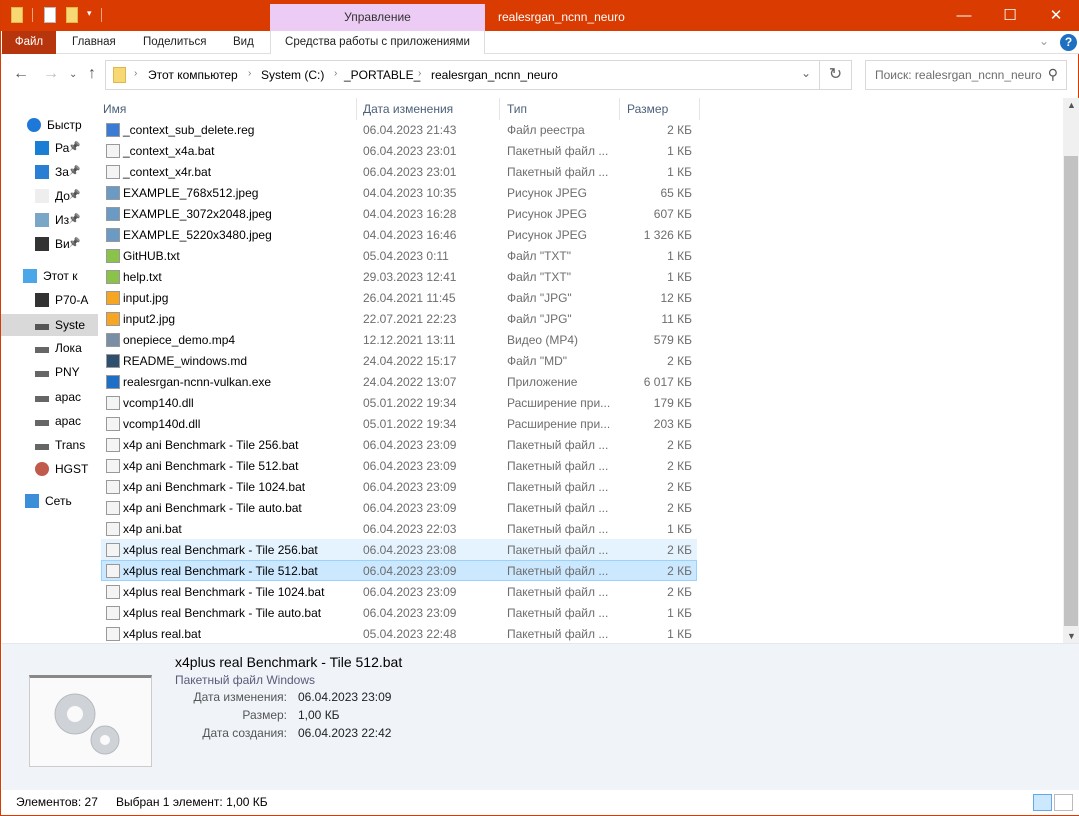 The height and width of the screenshot is (816, 1079). Describe the element at coordinates (42, 172) in the screenshot. I see `download-icon` at that location.